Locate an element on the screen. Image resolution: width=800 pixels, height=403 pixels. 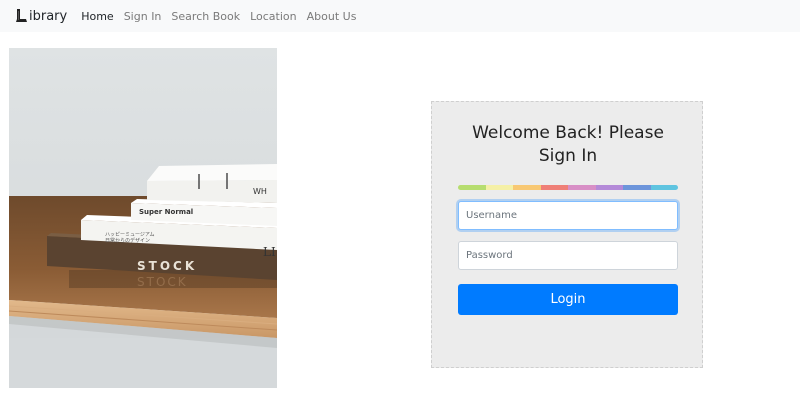
svg-text: Super Normal is located at coordinates (166, 212).